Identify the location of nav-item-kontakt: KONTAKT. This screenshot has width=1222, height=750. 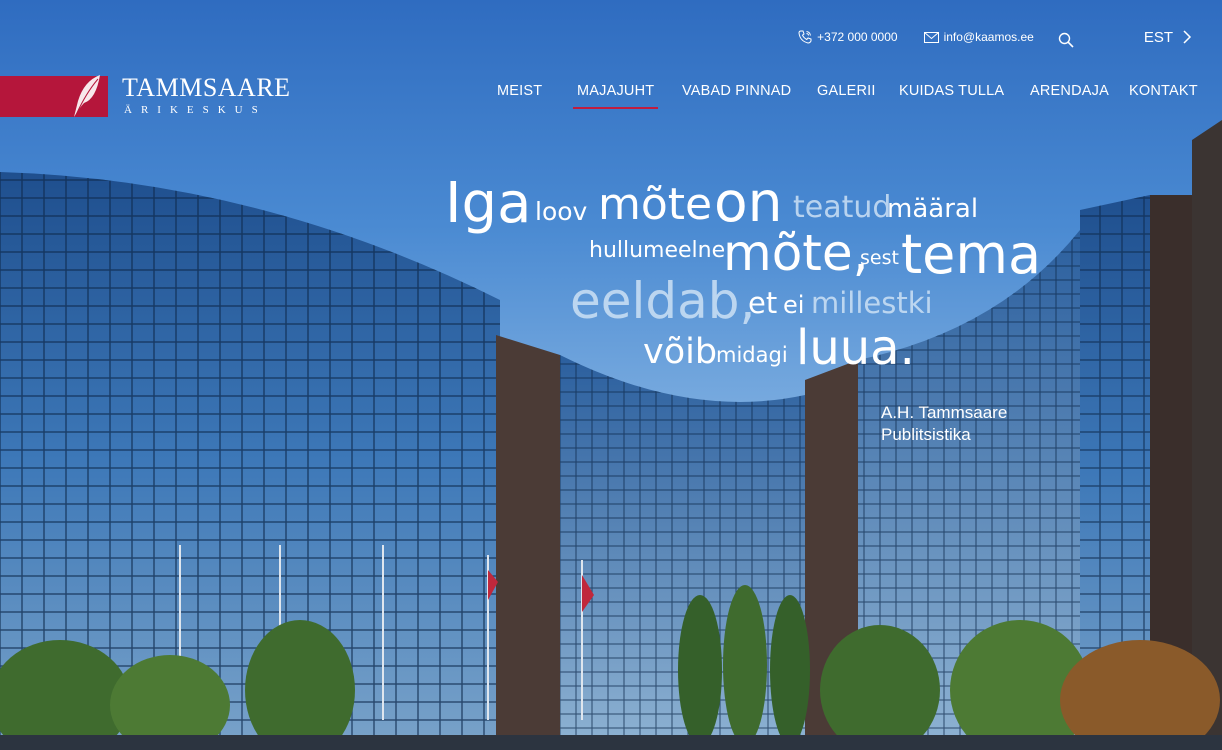
(1163, 91).